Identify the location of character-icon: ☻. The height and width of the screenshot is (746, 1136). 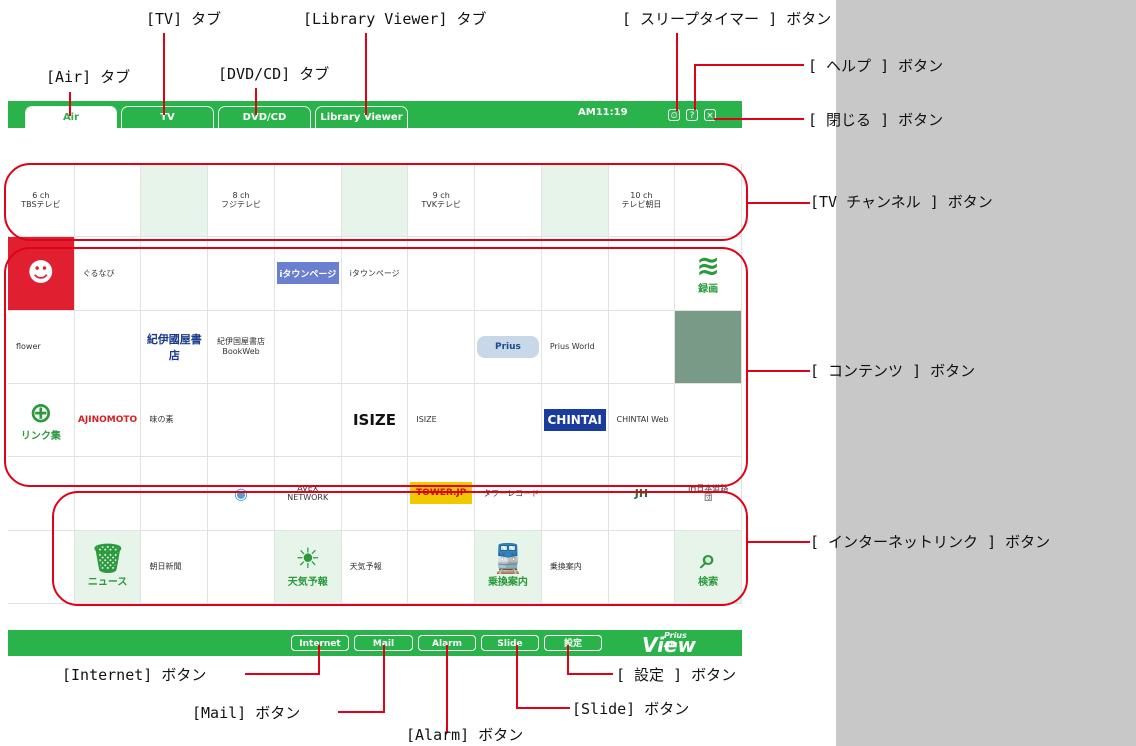
(41, 273).